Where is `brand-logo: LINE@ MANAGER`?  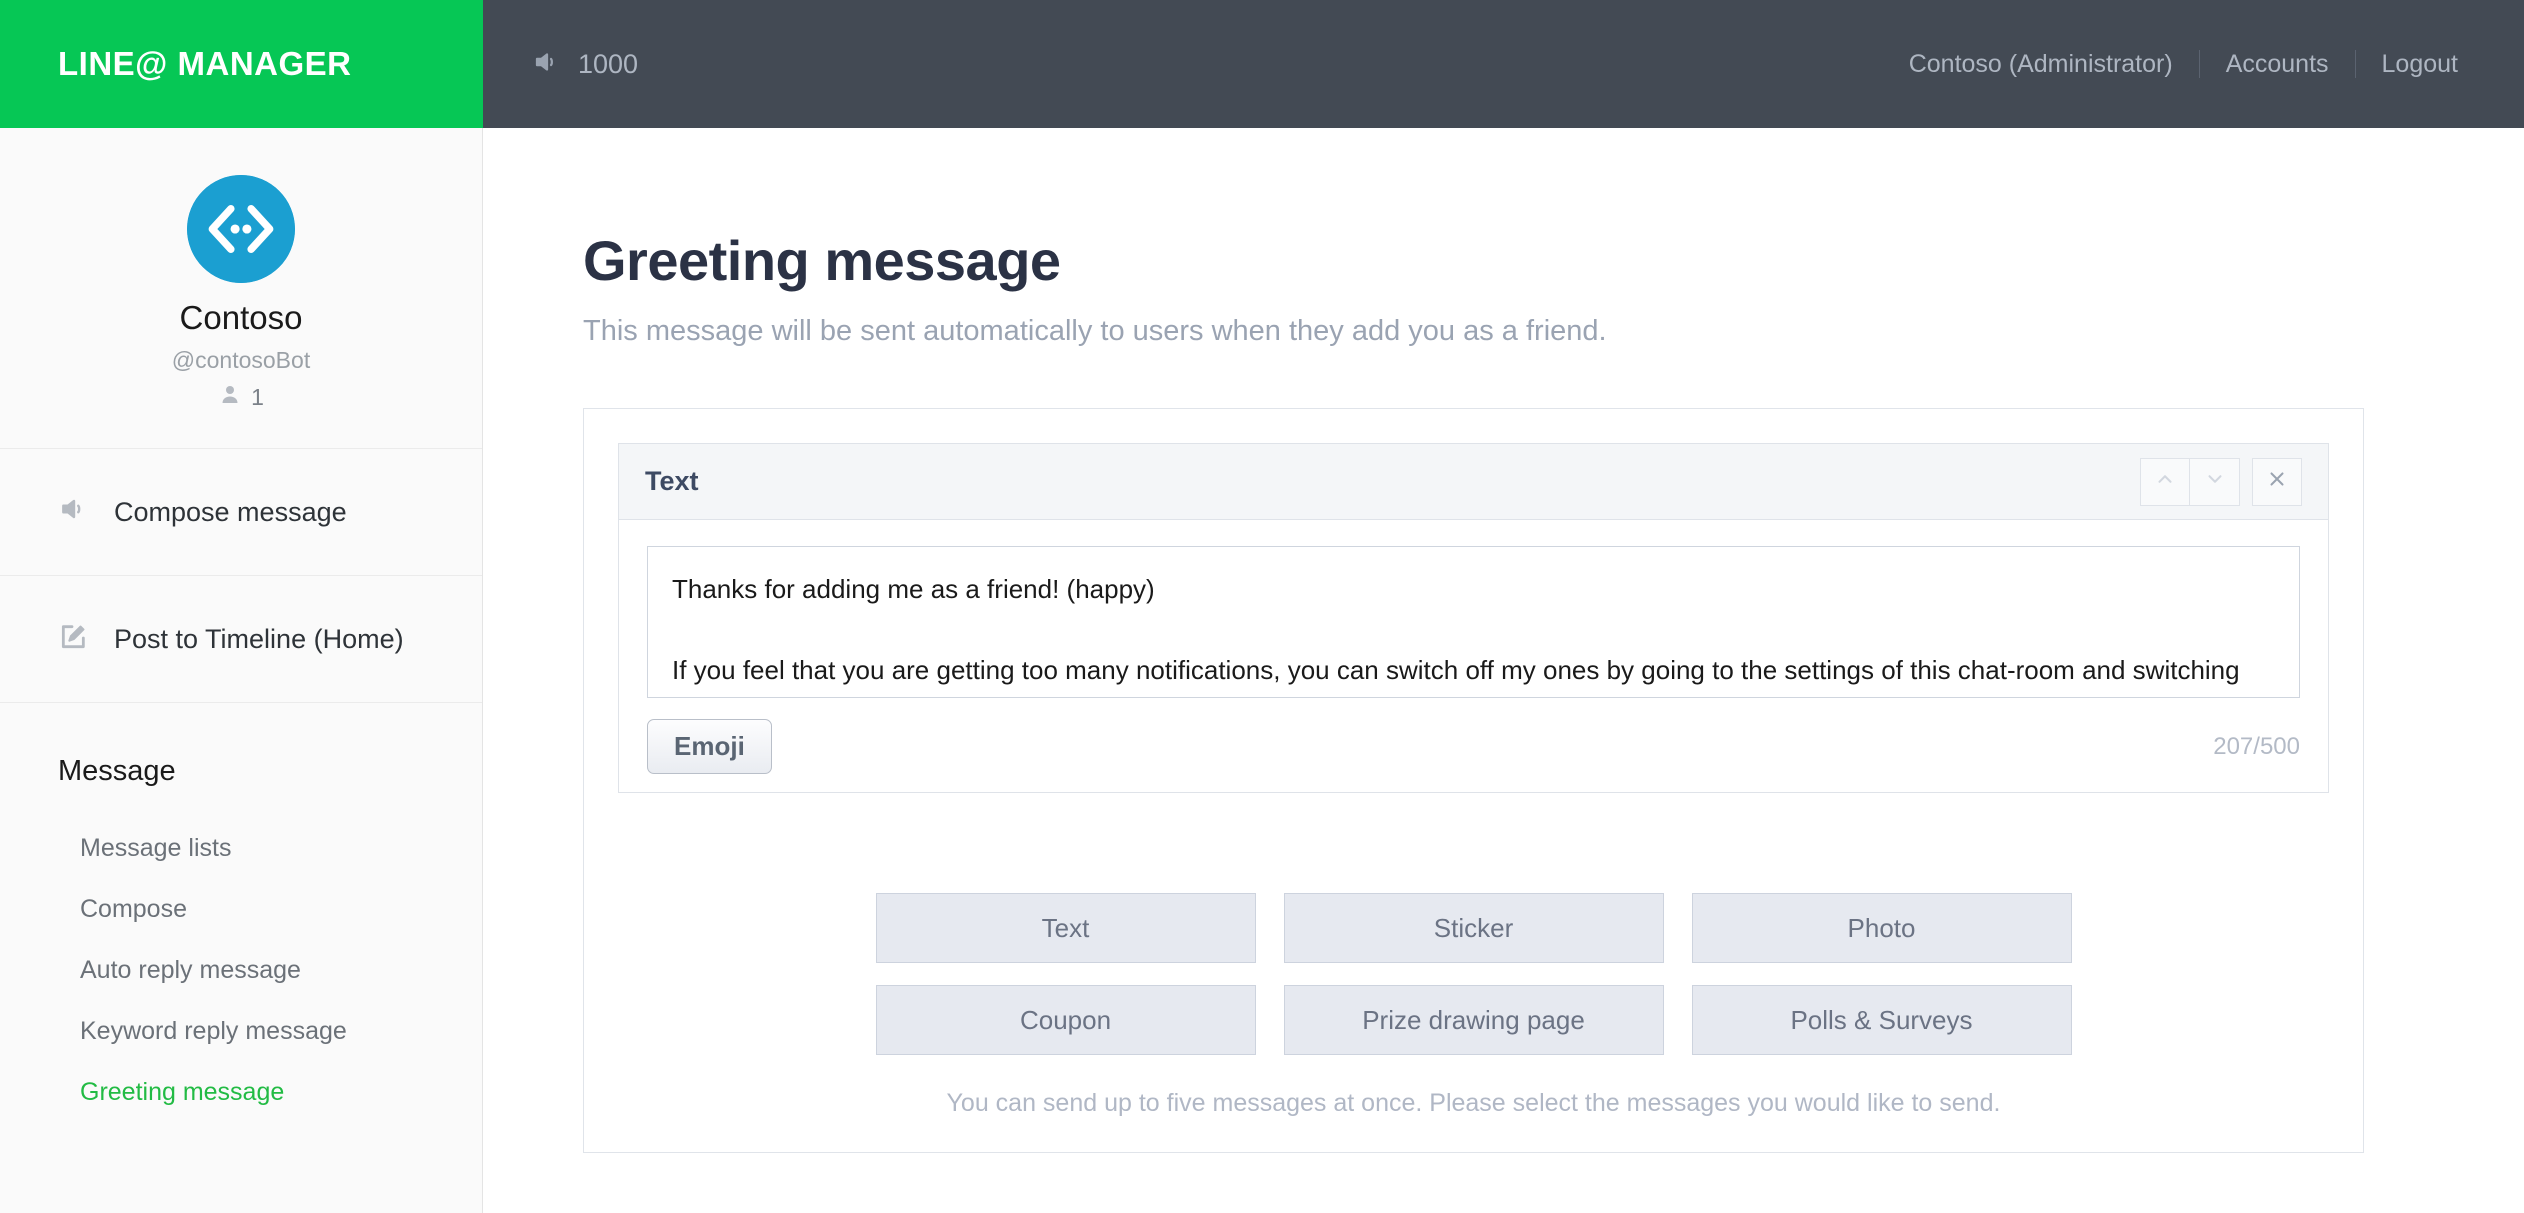 brand-logo: LINE@ MANAGER is located at coordinates (241, 64).